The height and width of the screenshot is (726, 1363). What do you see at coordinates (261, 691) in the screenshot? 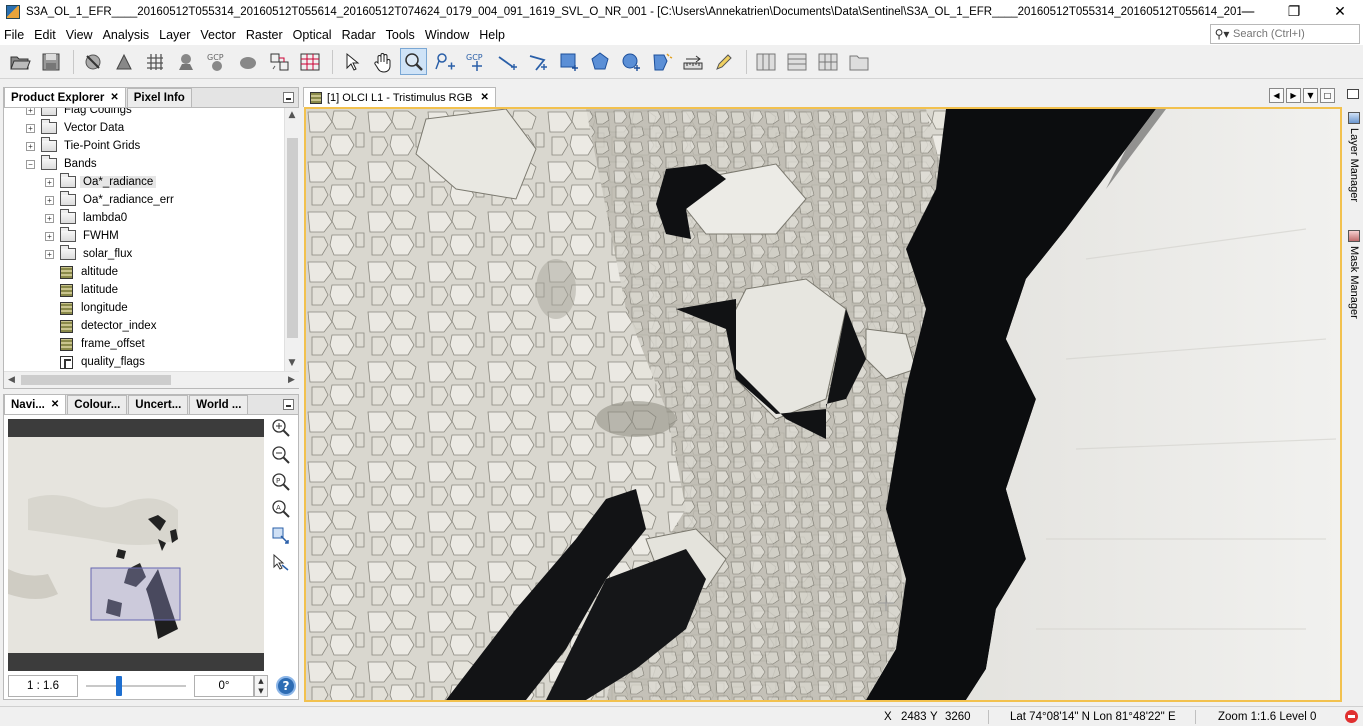
I see `spin-down-icon: ▼` at bounding box center [261, 691].